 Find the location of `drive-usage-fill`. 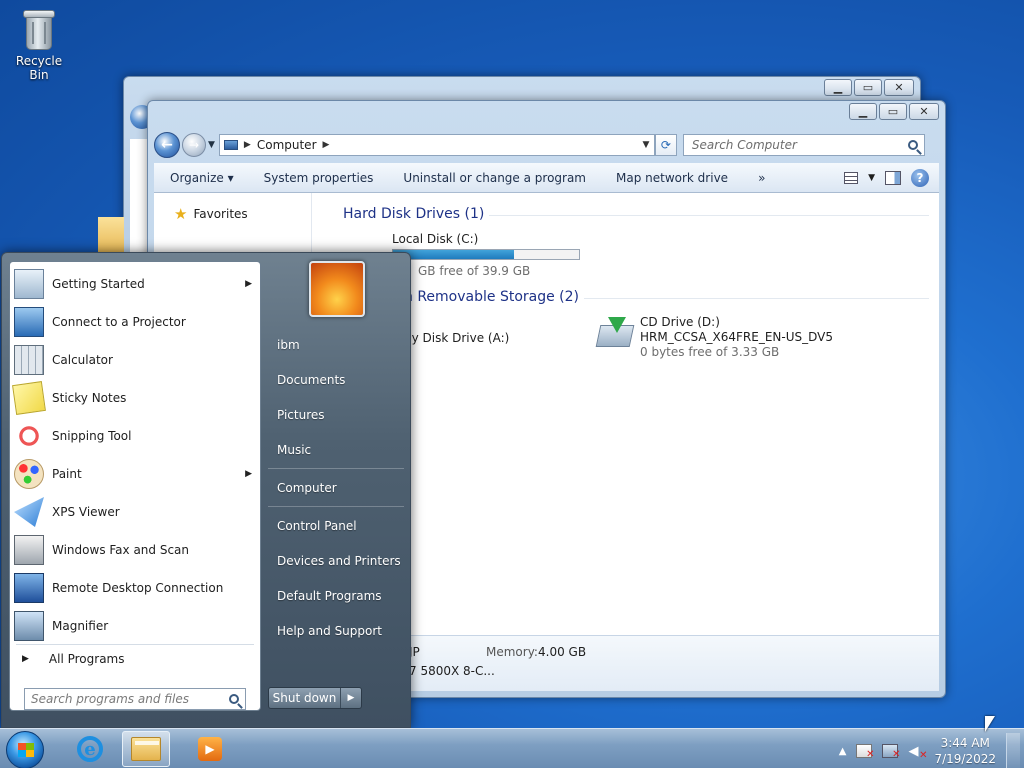

drive-usage-fill is located at coordinates (453, 254).